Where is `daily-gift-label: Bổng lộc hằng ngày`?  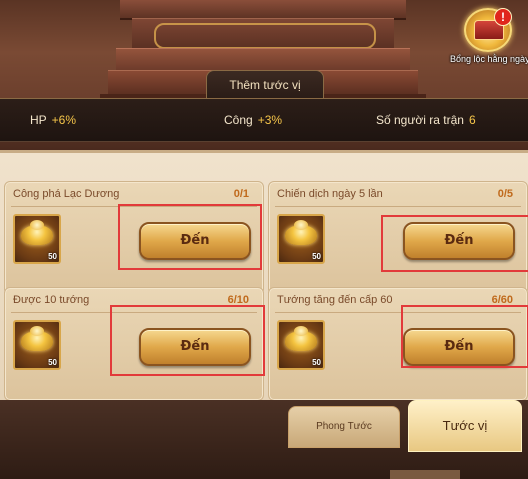 daily-gift-label: Bổng lộc hằng ngày is located at coordinates (489, 59).